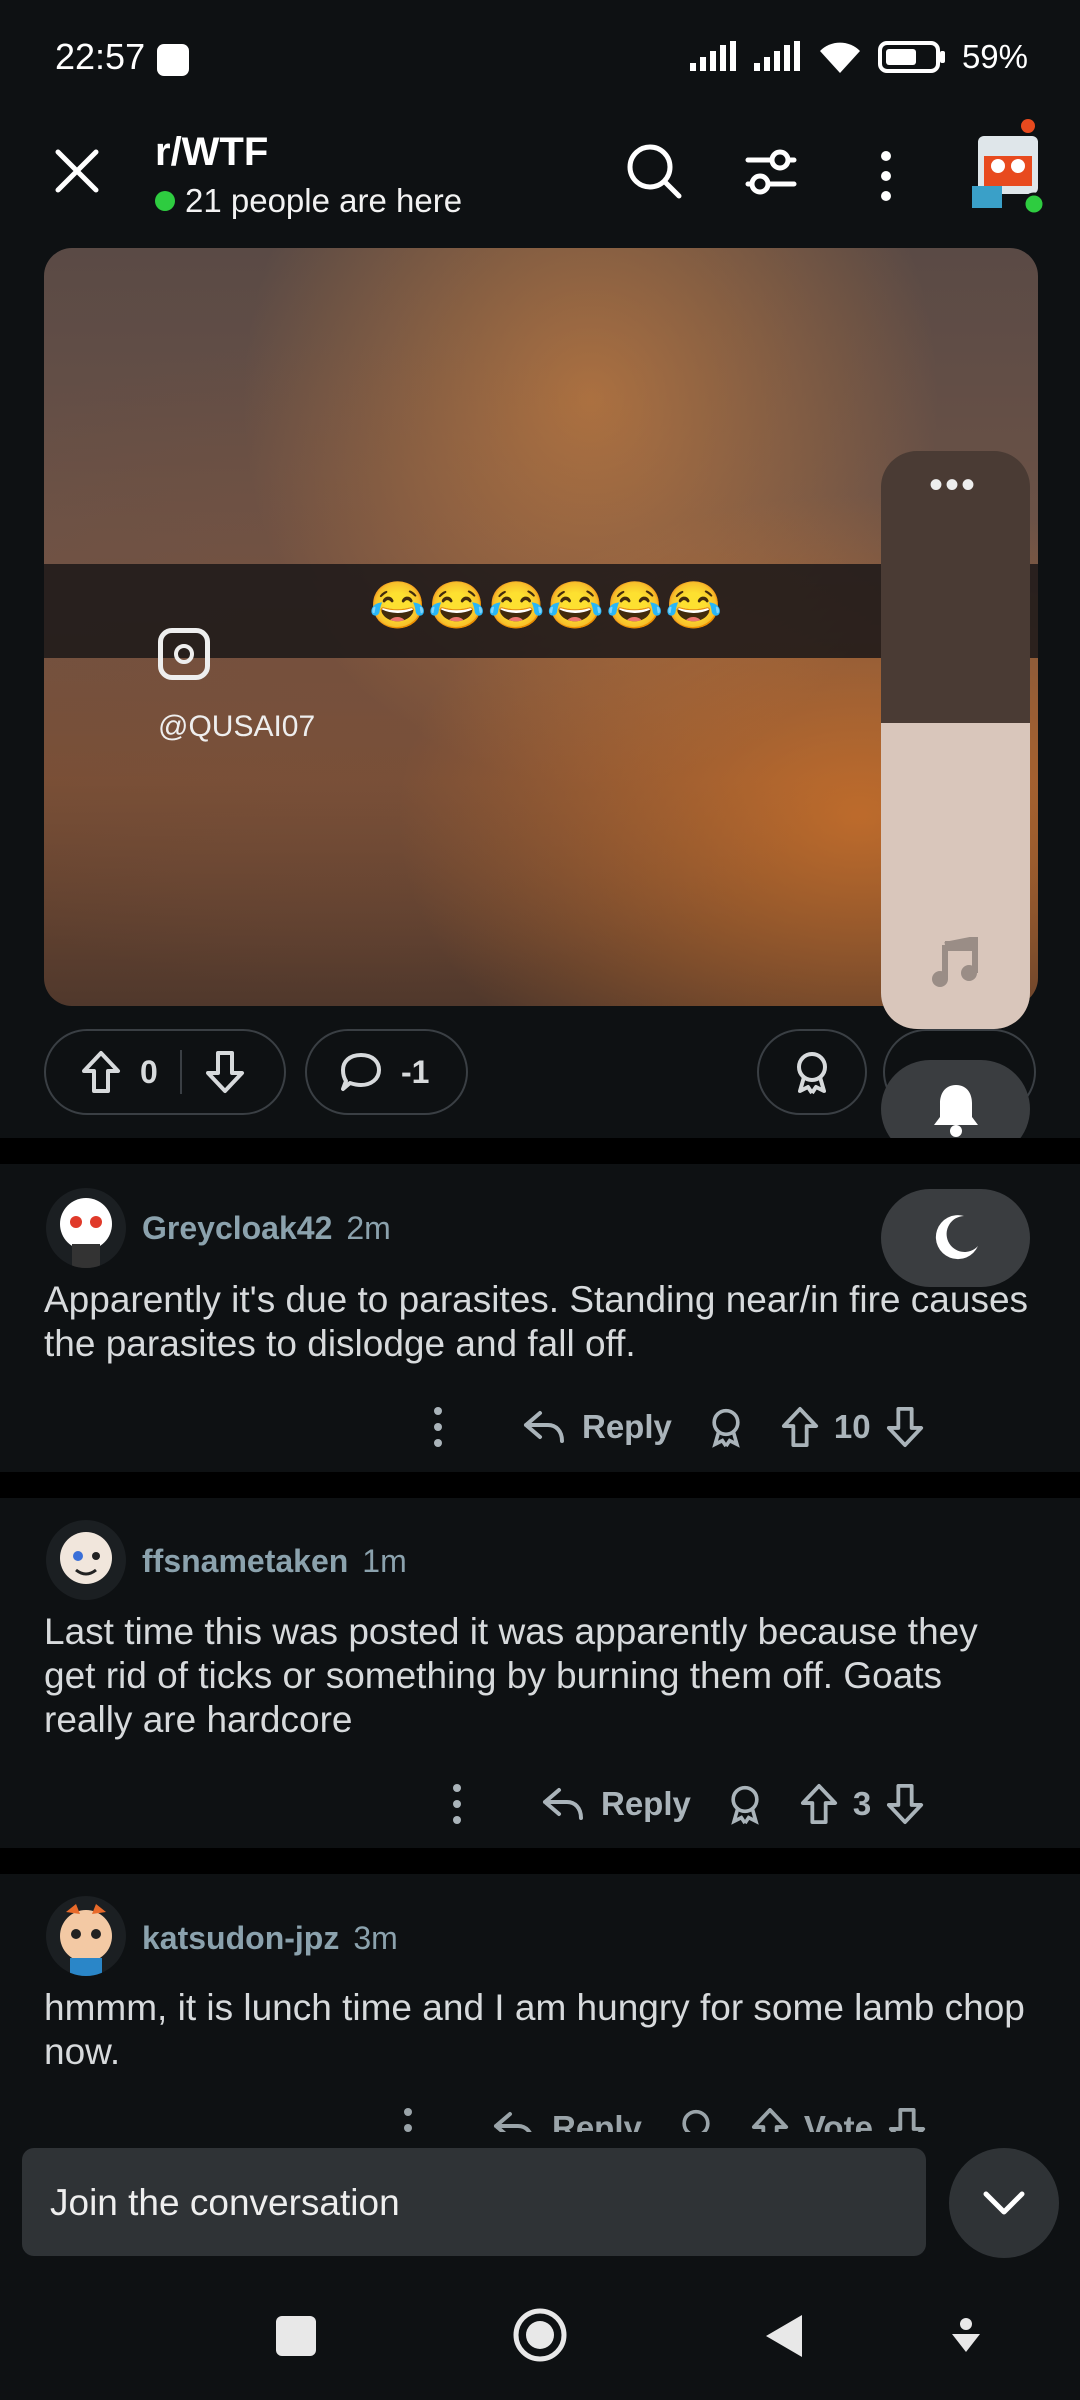  What do you see at coordinates (994, 56) in the screenshot?
I see `battery-percent: 59%` at bounding box center [994, 56].